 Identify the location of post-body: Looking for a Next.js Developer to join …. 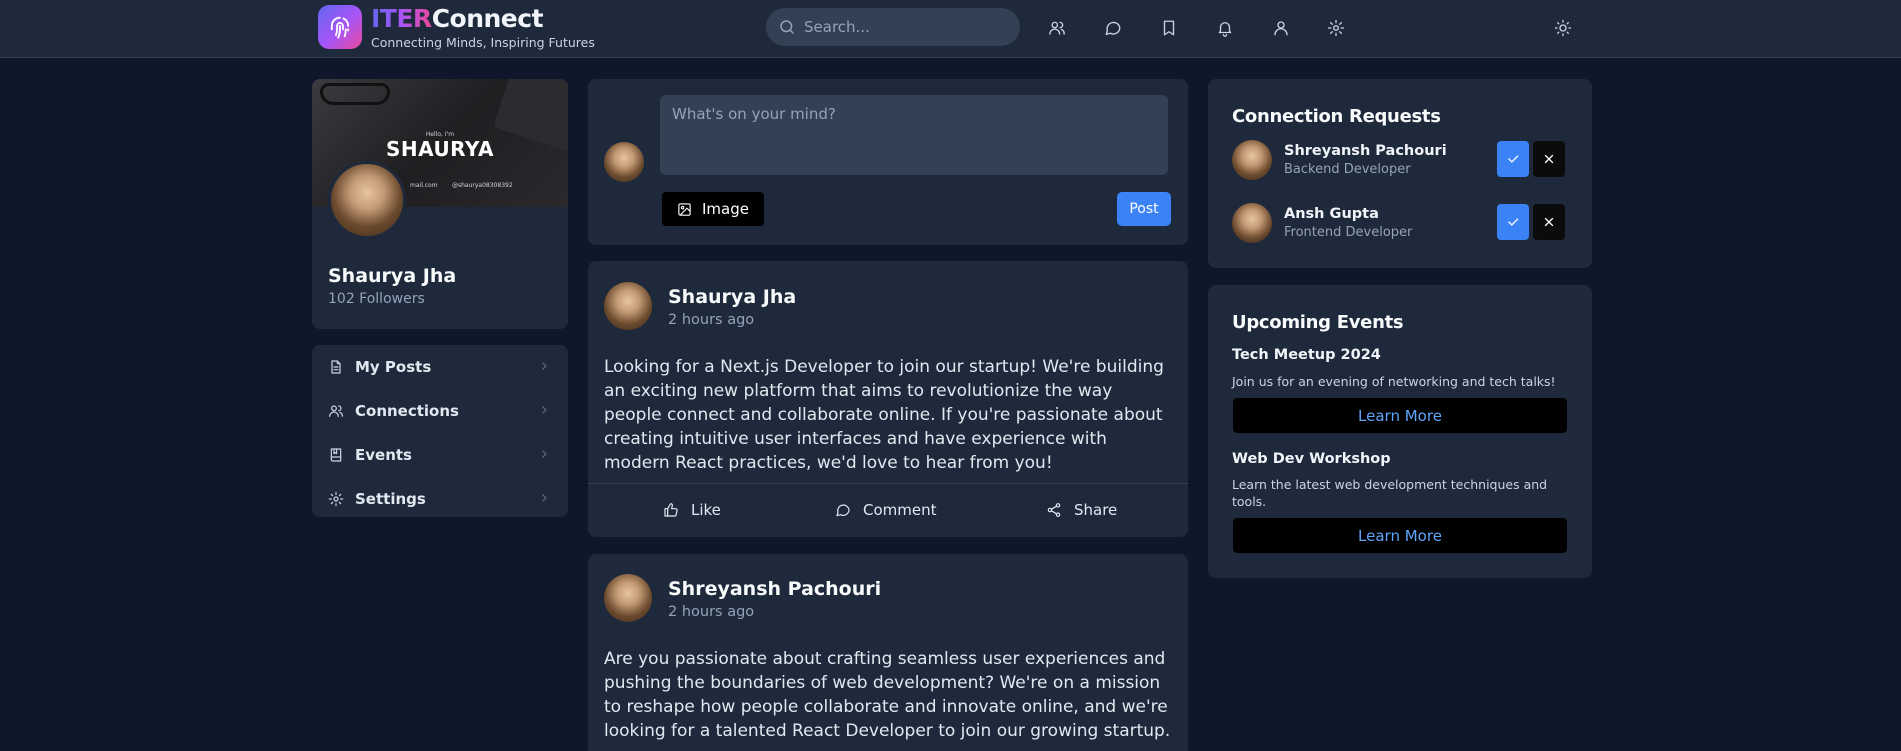
(884, 415).